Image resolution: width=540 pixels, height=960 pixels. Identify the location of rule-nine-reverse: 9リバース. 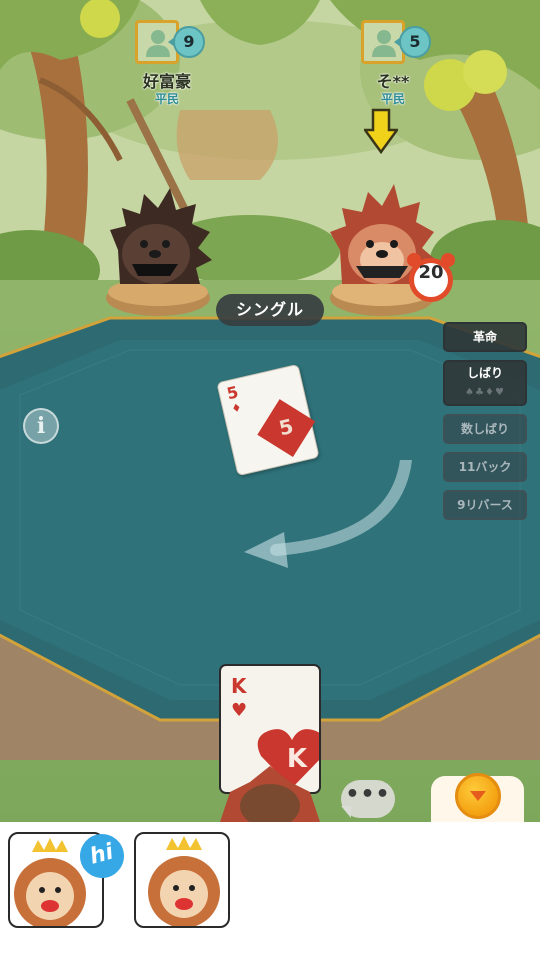
(485, 505).